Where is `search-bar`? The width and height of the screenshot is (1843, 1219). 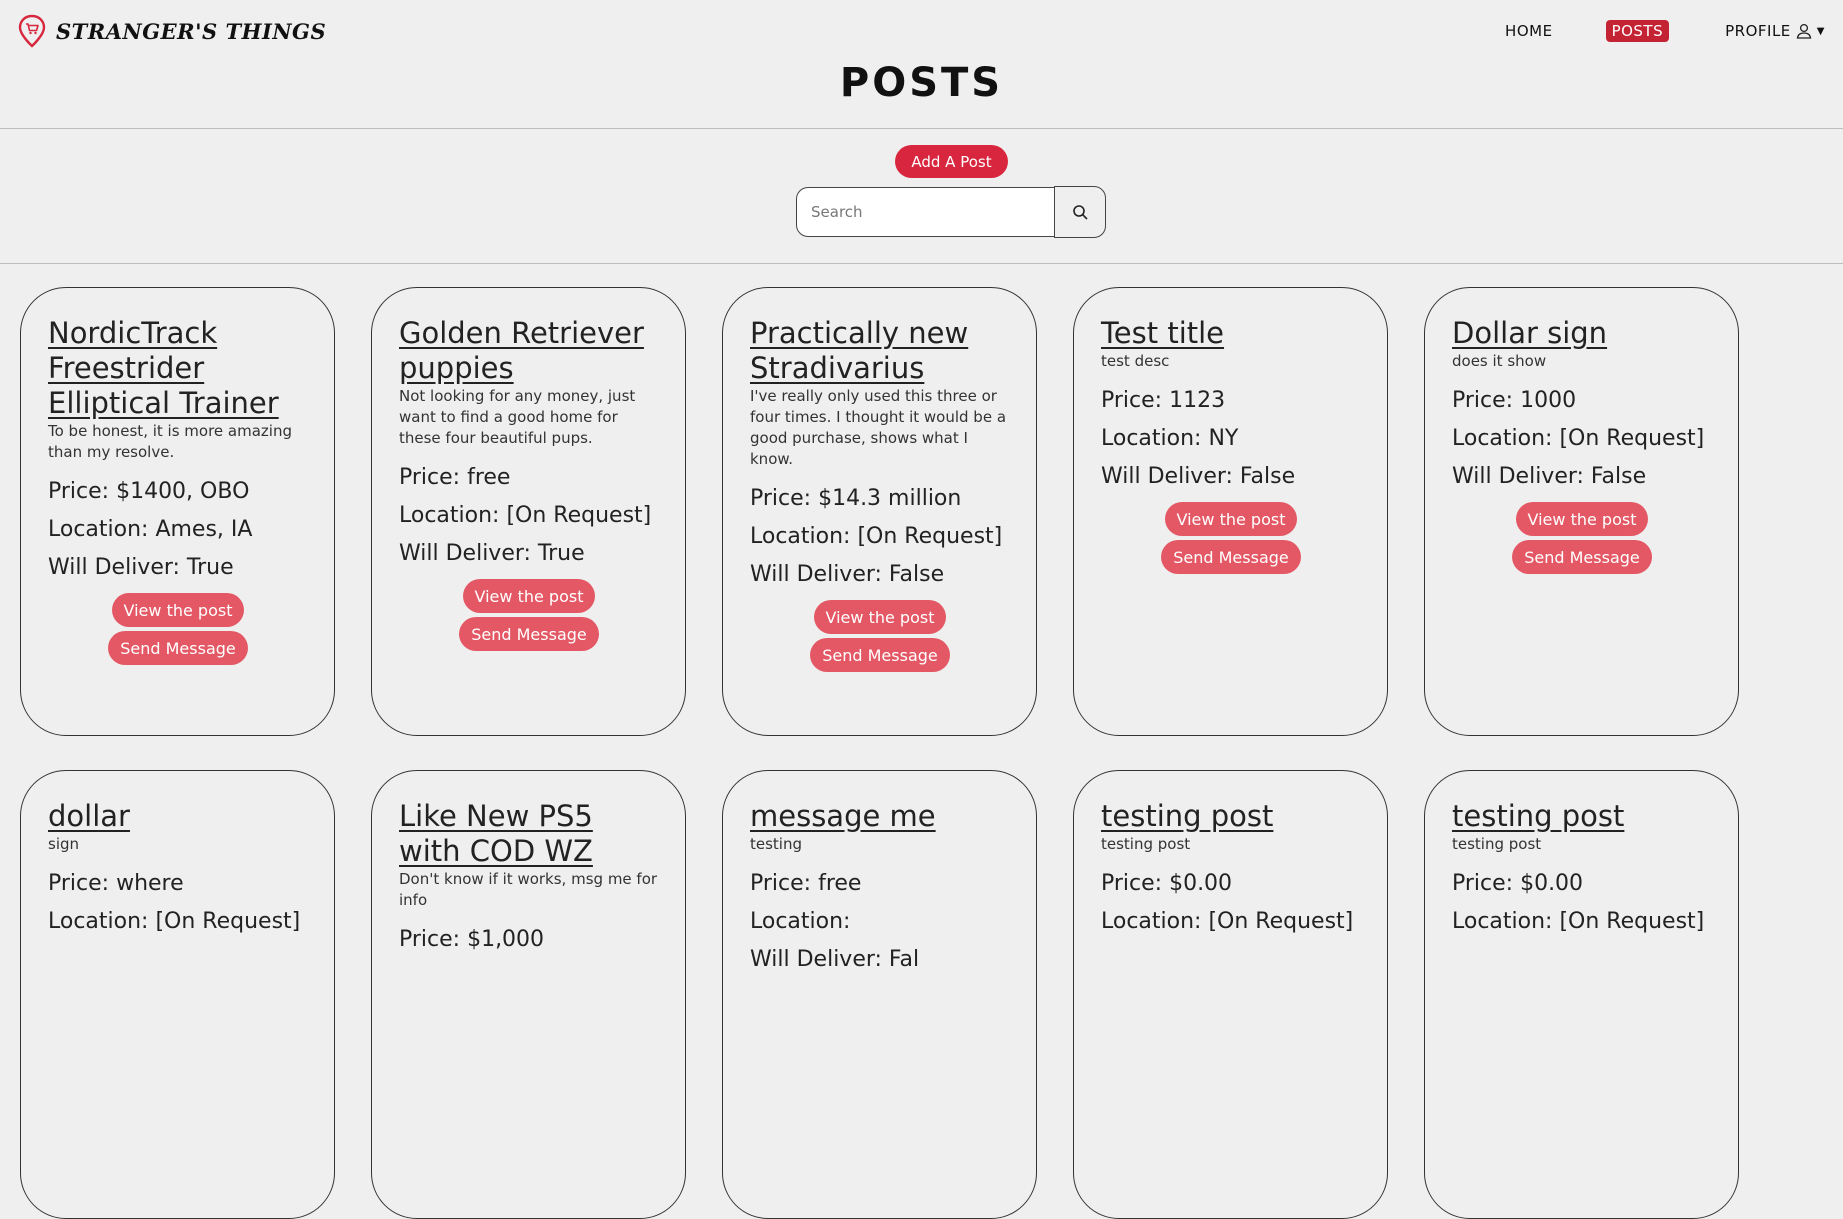 search-bar is located at coordinates (951, 212).